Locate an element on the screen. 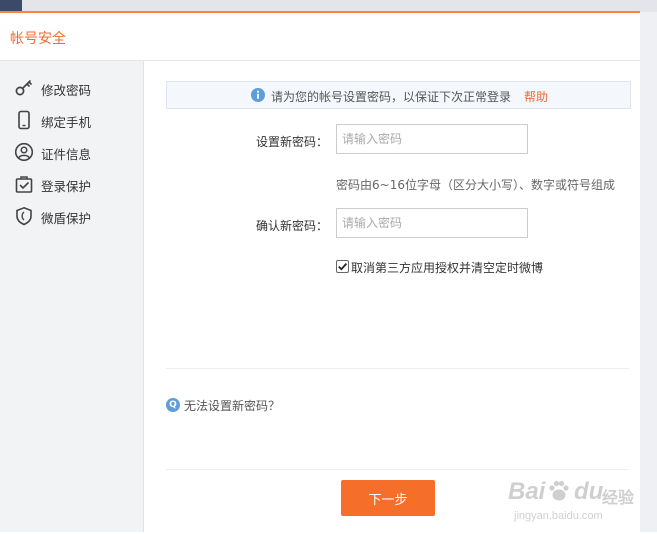 This screenshot has width=657, height=534. revoke-auth-label: 取消第三方应用授权并清空定时微博 is located at coordinates (447, 267).